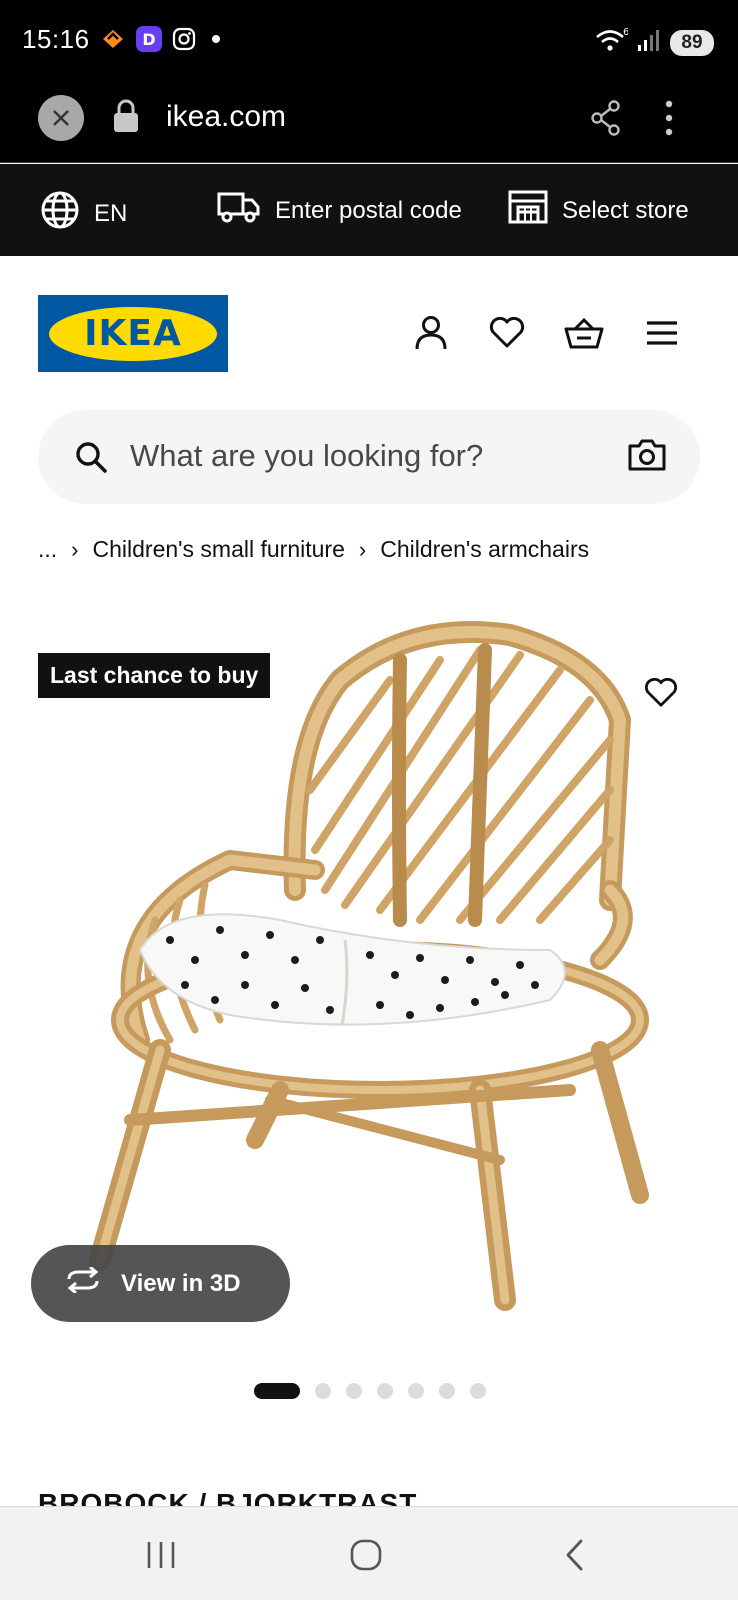 The image size is (738, 1600). What do you see at coordinates (662, 333) in the screenshot?
I see `hamburger-menu-icon` at bounding box center [662, 333].